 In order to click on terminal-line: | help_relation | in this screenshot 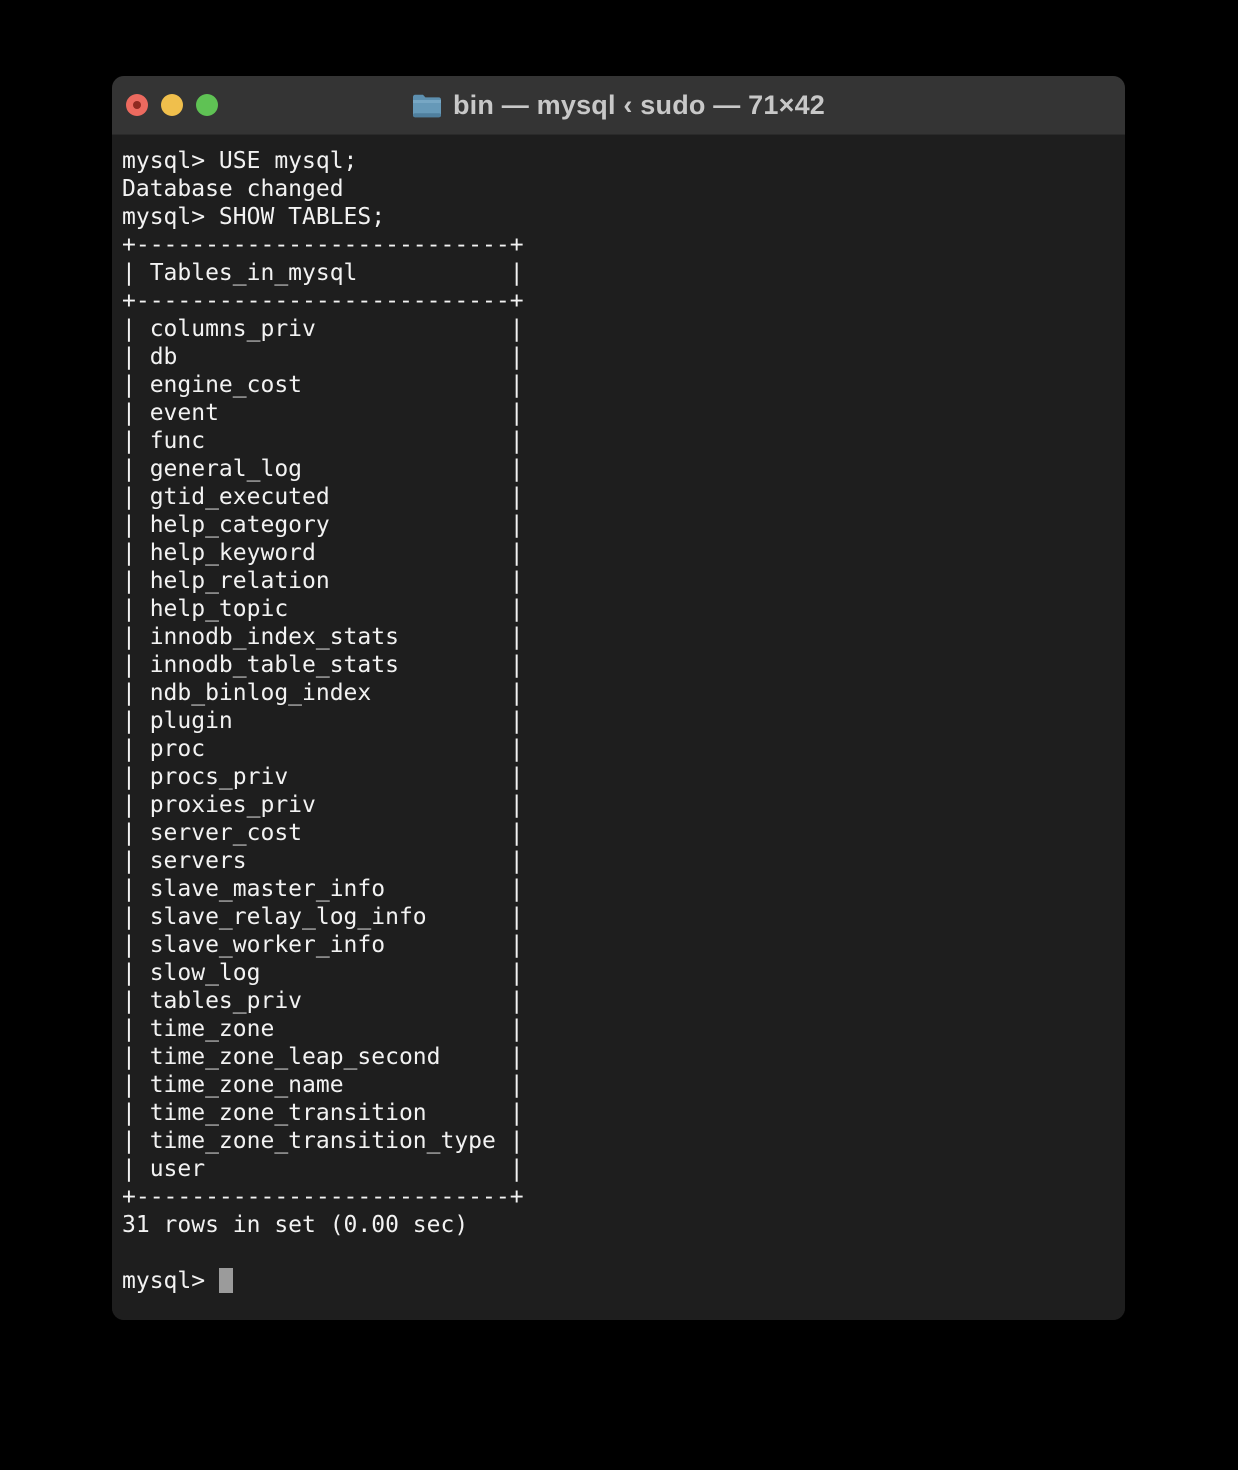, I will do `click(323, 581)`.